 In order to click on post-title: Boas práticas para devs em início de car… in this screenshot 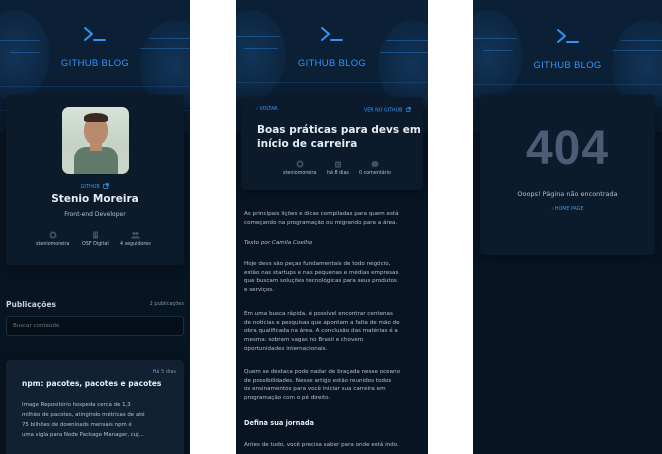, I will do `click(339, 137)`.